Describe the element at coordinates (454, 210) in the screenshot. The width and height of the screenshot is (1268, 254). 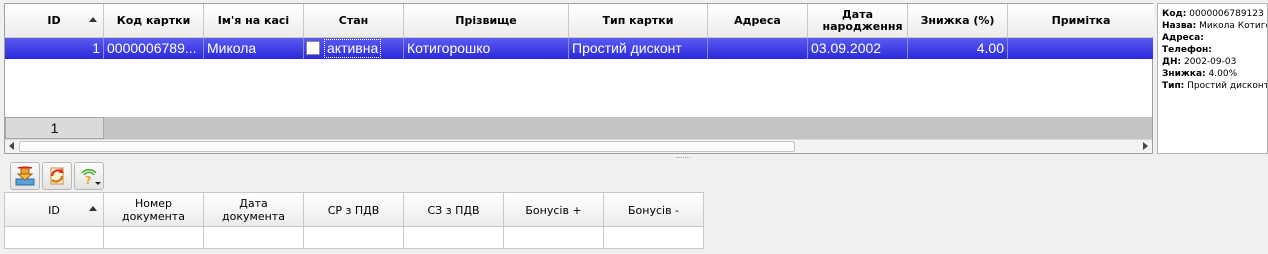
I see `column-header-sz-vat: СЗ з ПДВ` at that location.